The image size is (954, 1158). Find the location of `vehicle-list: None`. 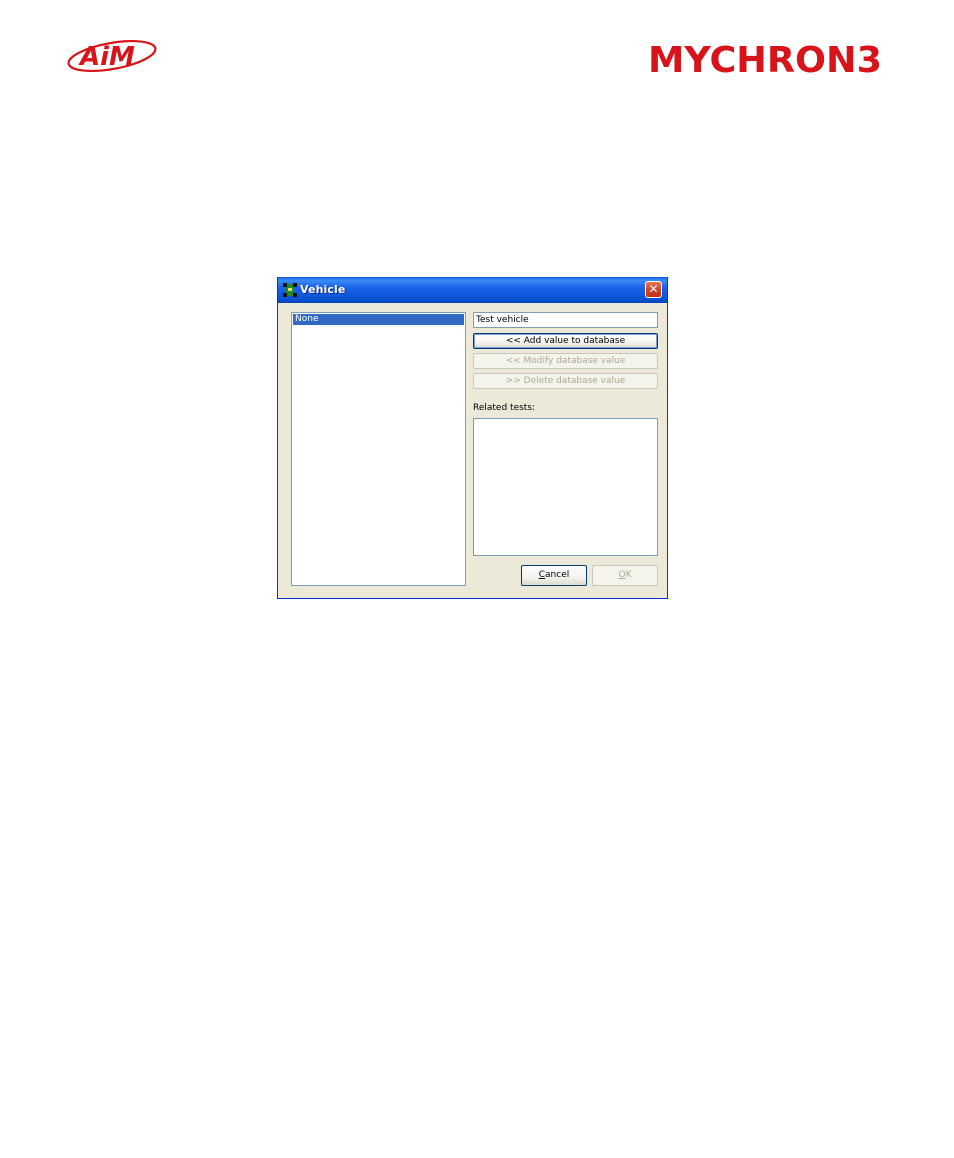

vehicle-list: None is located at coordinates (378, 449).